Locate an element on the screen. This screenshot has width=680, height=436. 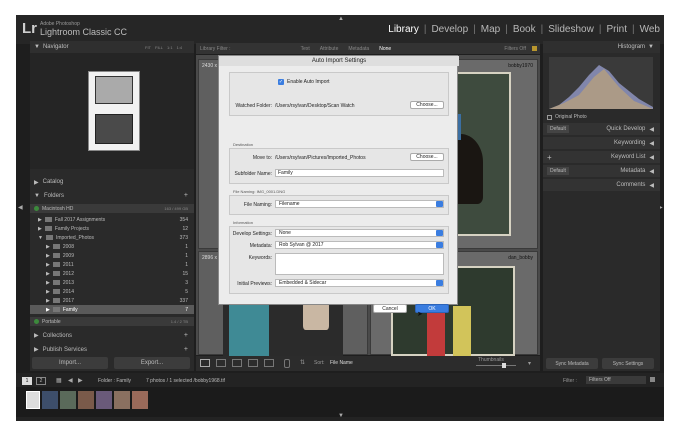
filter-metadata: Metadata is located at coordinates (358, 49).